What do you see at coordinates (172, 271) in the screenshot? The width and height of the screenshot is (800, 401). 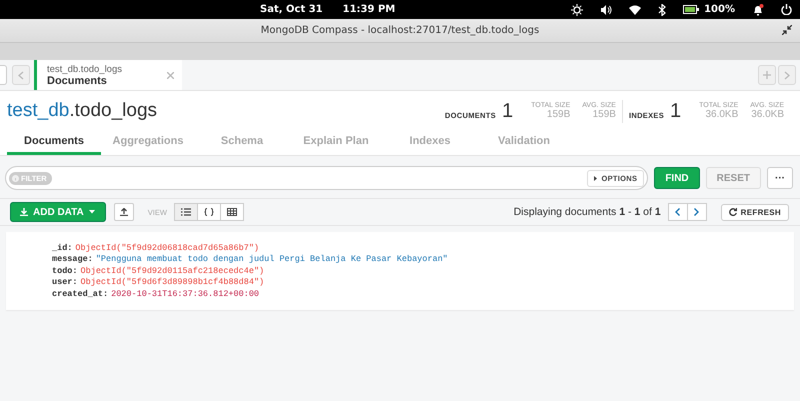 I see `field-value: ObjectId("5f9d92d0115afc218ecedc4e")` at bounding box center [172, 271].